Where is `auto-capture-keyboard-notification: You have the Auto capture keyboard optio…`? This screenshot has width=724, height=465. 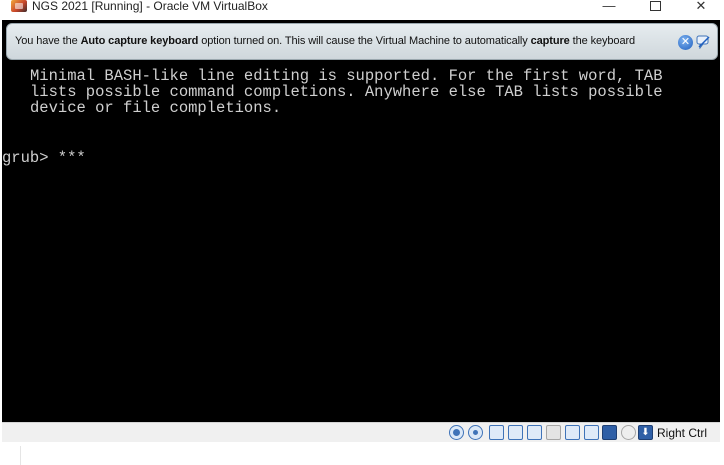
auto-capture-keyboard-notification: You have the Auto capture keyboard optio… is located at coordinates (362, 41).